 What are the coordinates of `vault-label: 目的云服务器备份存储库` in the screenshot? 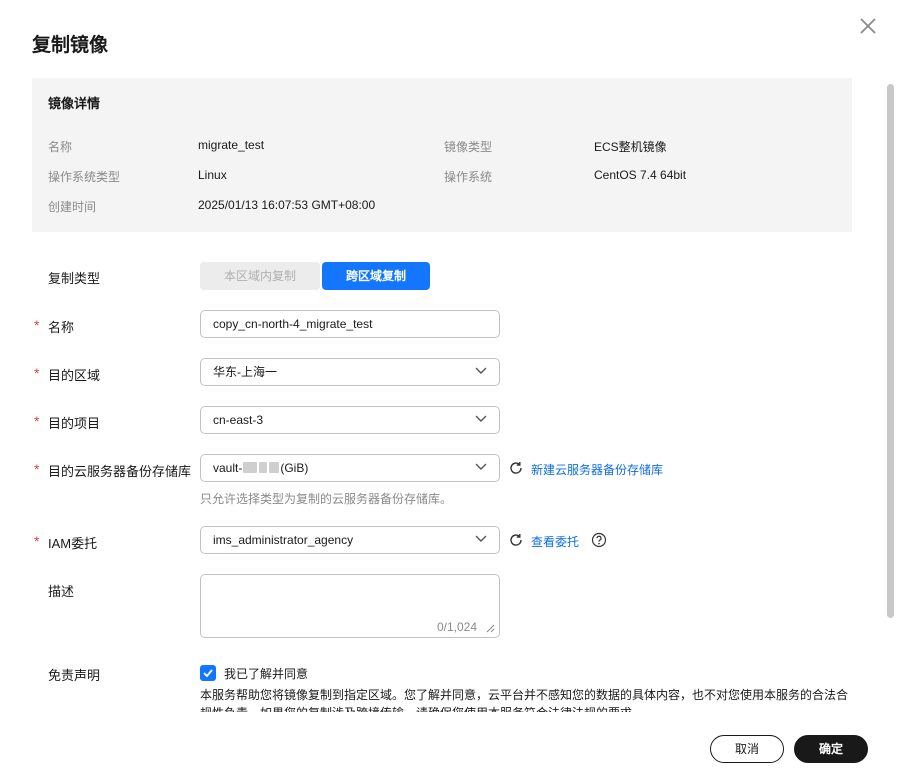 It's located at (120, 471).